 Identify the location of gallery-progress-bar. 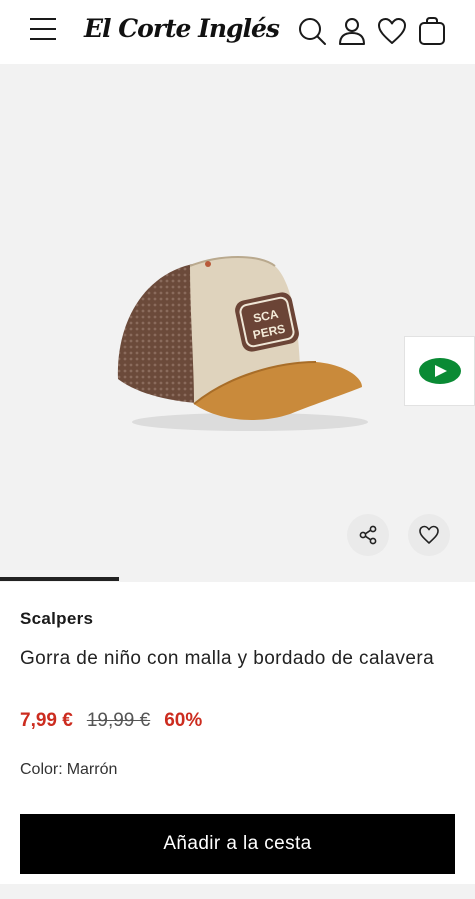
(237, 579).